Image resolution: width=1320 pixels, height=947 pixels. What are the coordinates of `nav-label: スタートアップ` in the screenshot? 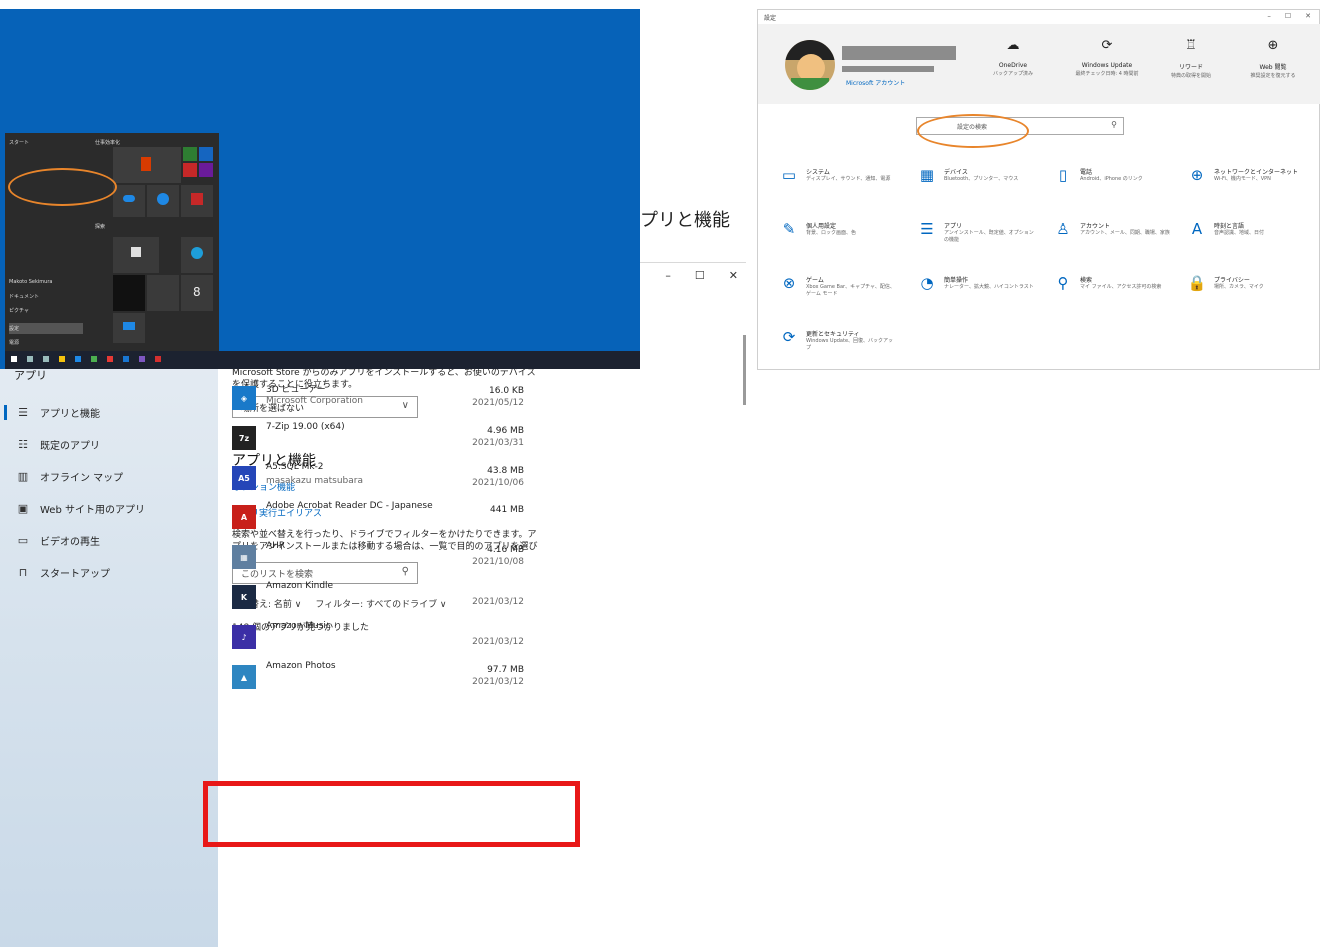 It's located at (75, 574).